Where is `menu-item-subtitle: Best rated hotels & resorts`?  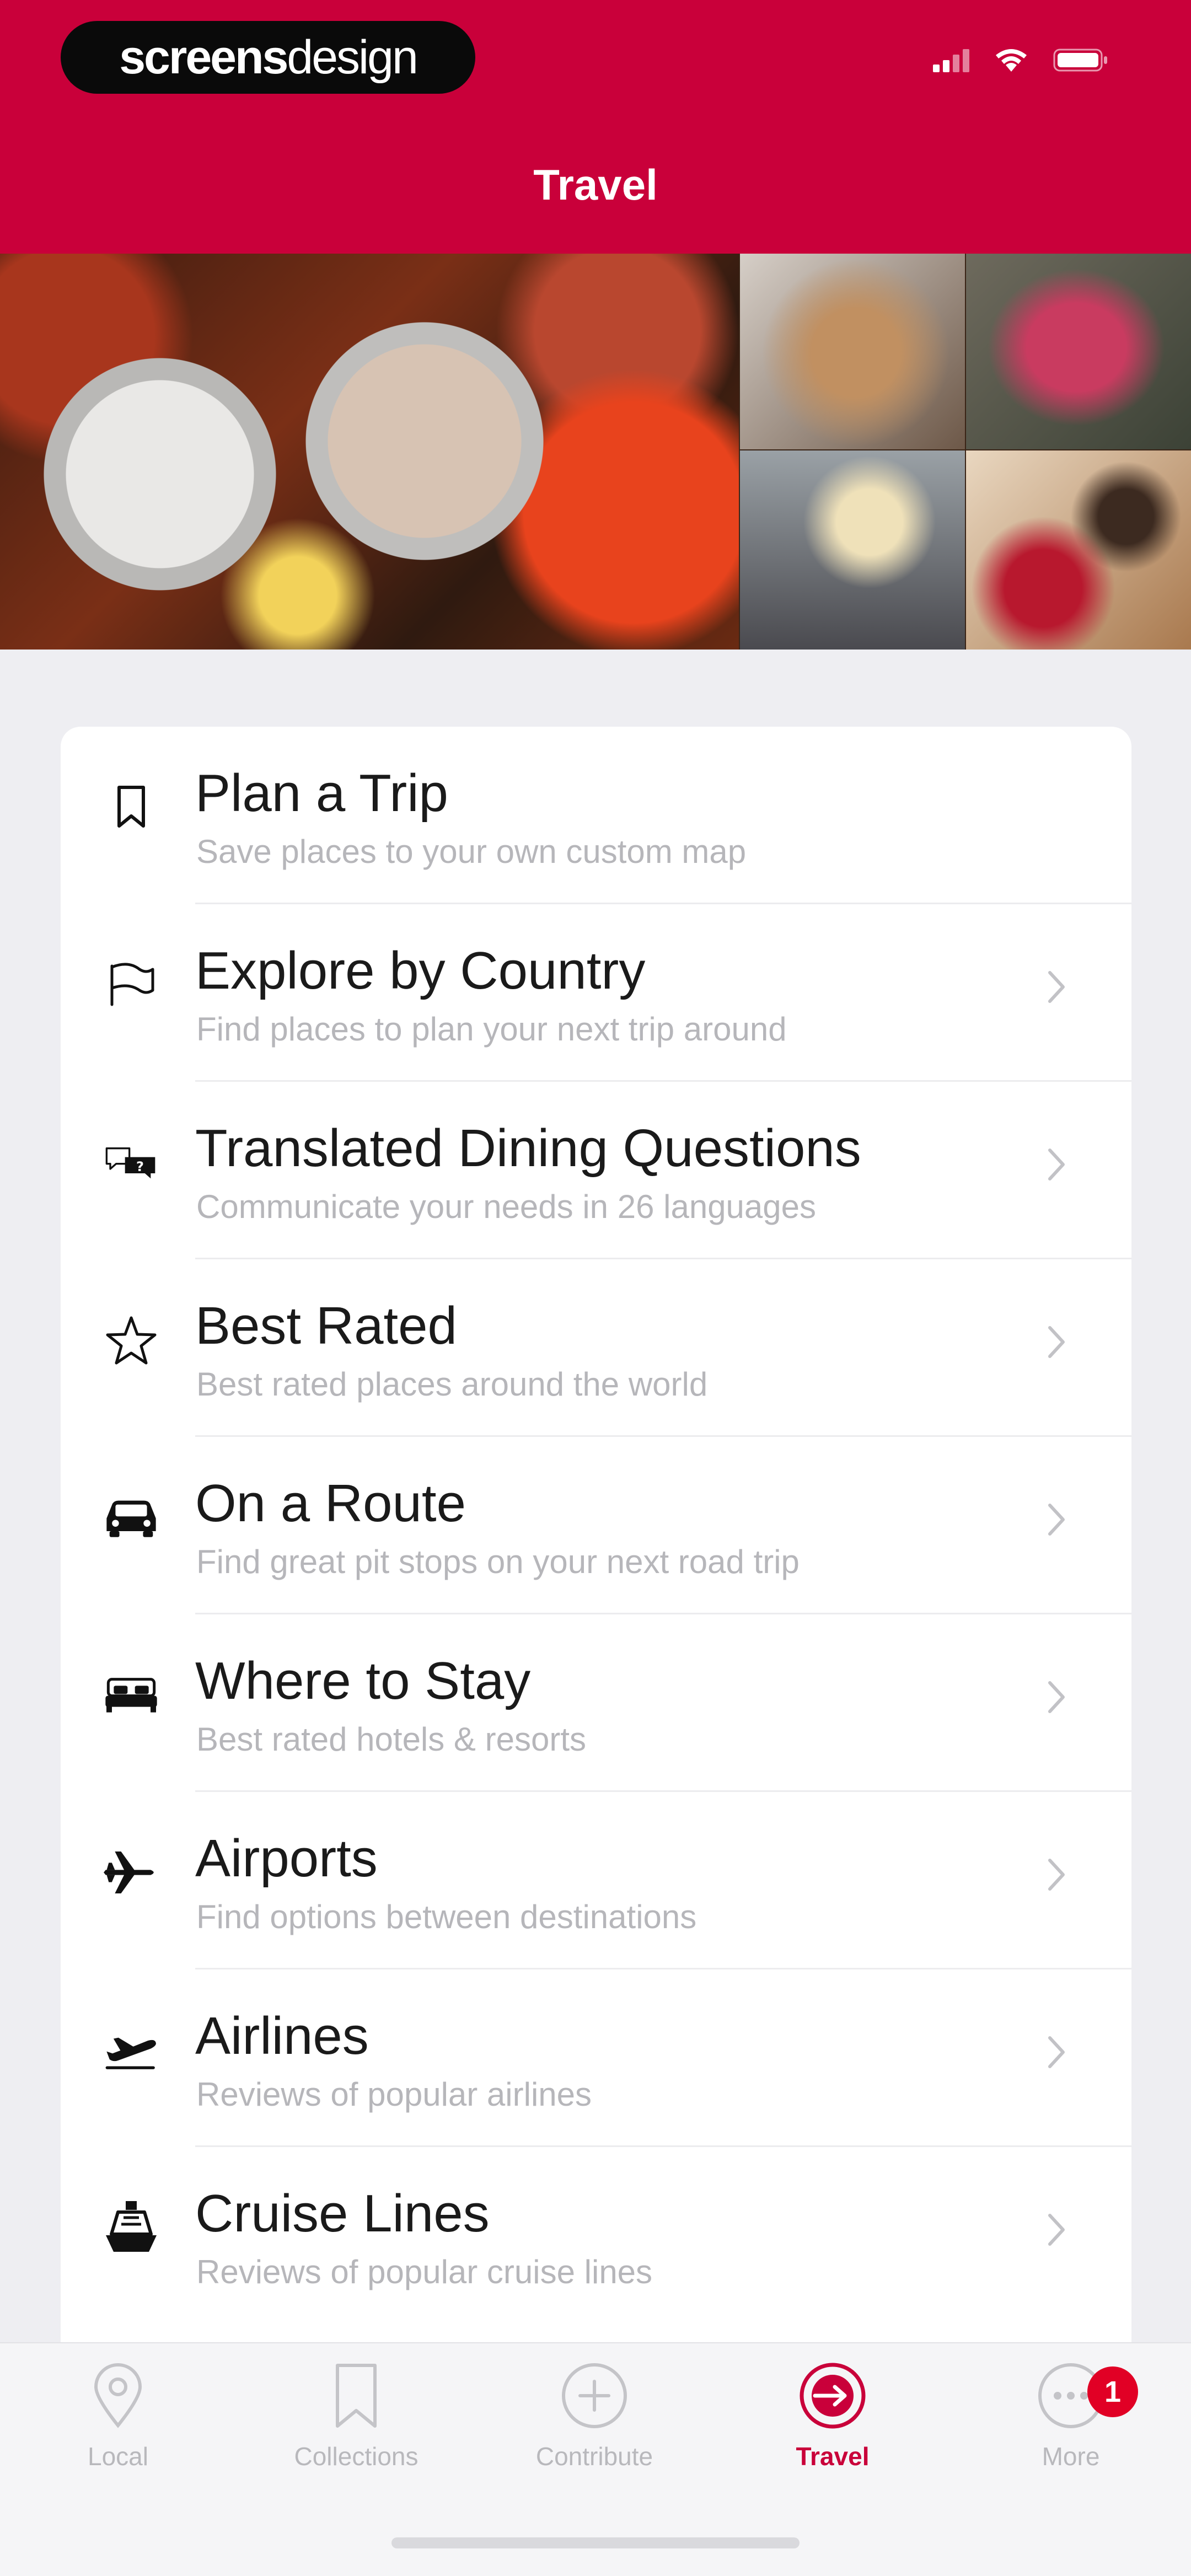 menu-item-subtitle: Best rated hotels & resorts is located at coordinates (391, 1739).